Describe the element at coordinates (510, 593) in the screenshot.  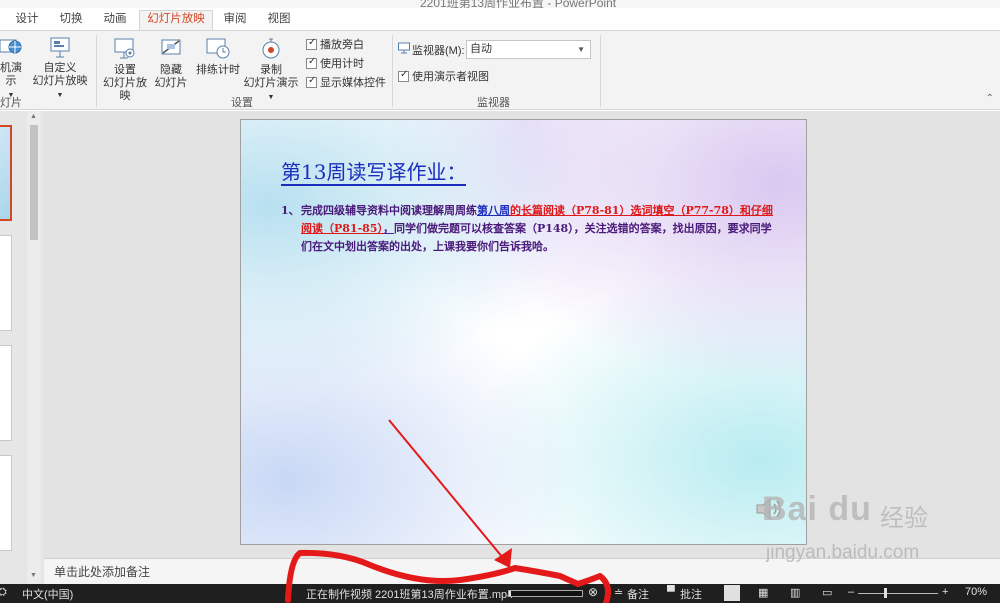
I see `progress-fill` at that location.